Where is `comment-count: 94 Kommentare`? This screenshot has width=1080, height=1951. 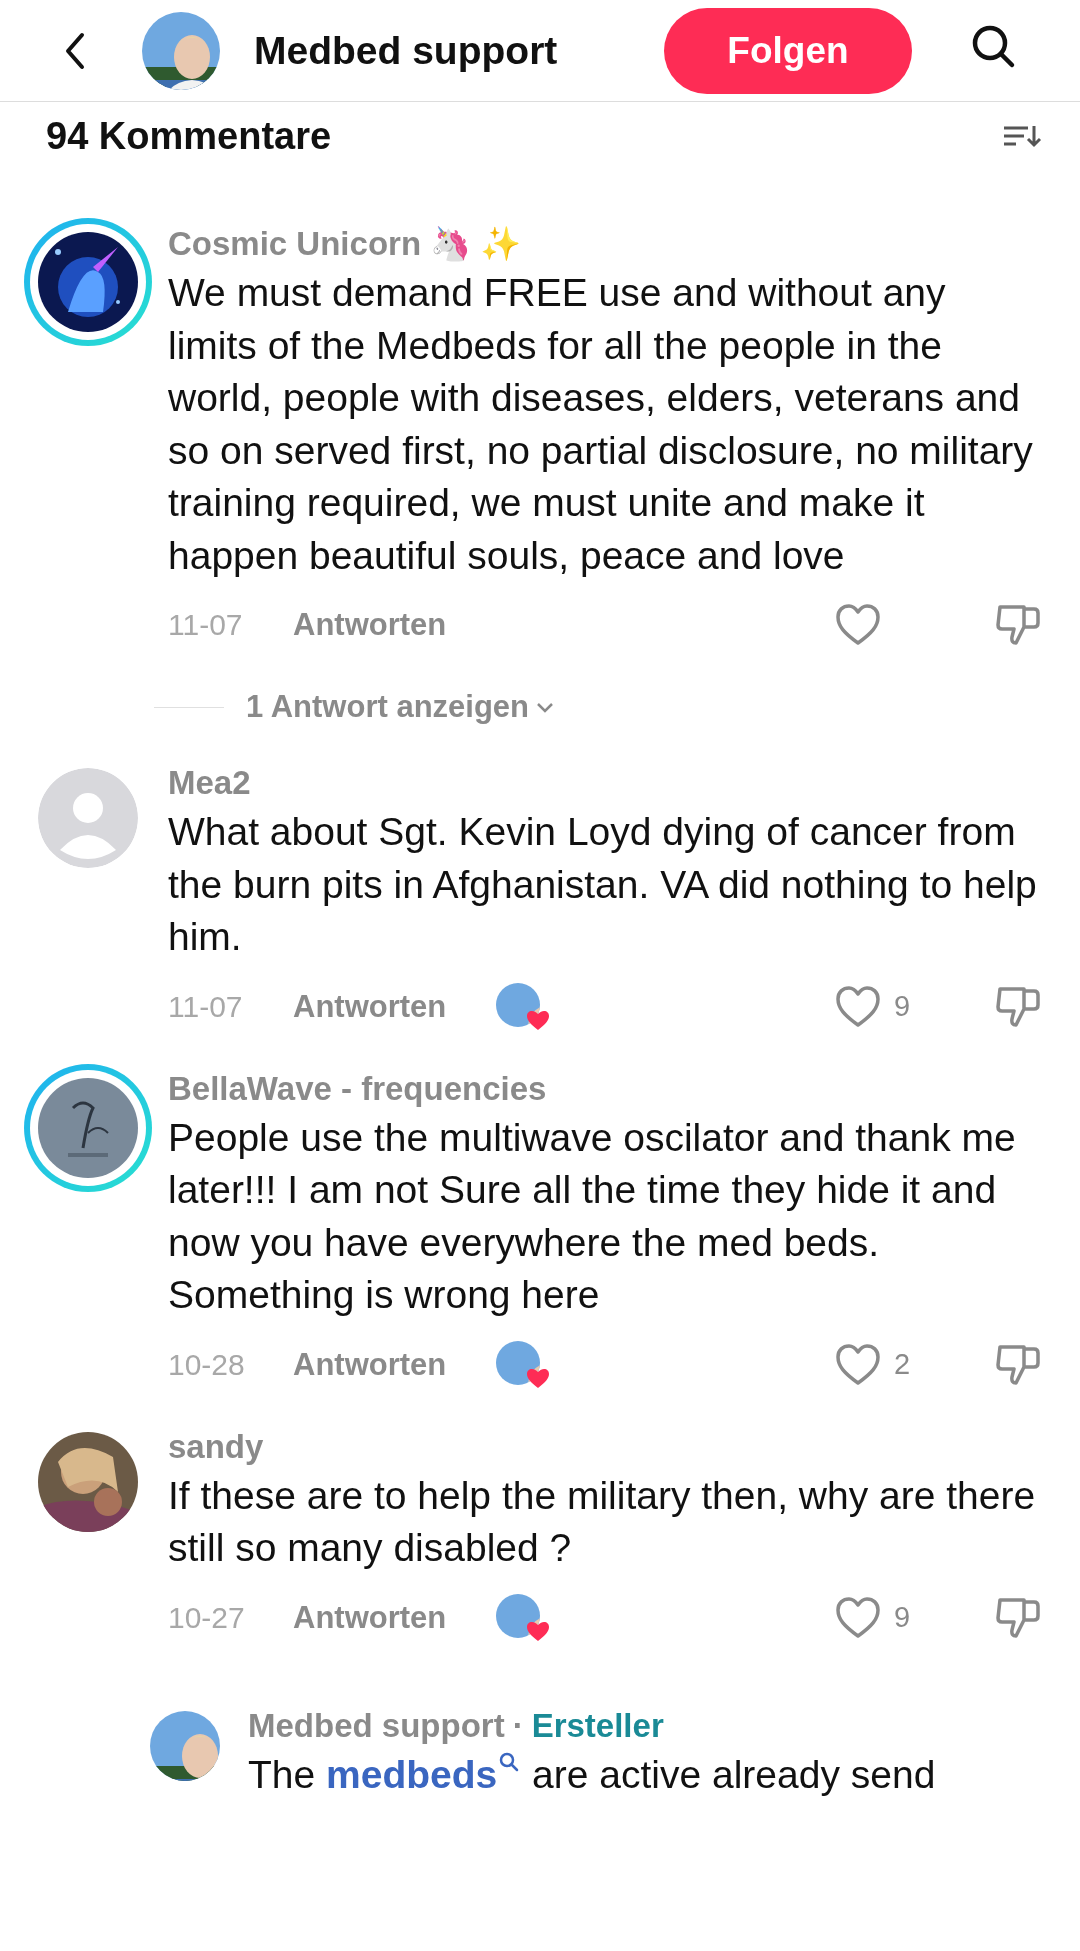
comment-count: 94 Kommentare is located at coordinates (189, 136).